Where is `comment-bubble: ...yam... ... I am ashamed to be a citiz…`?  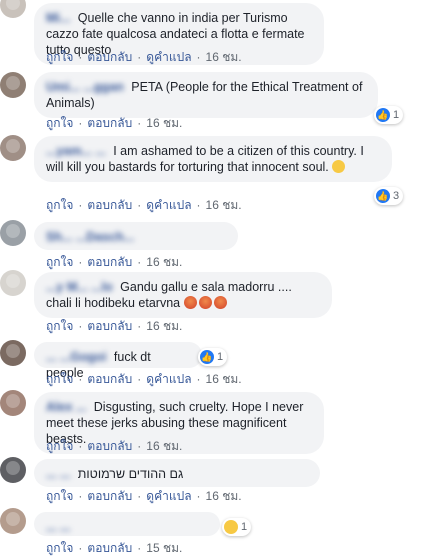 comment-bubble: ...yam... ... I am ashamed to be a citiz… is located at coordinates (213, 159).